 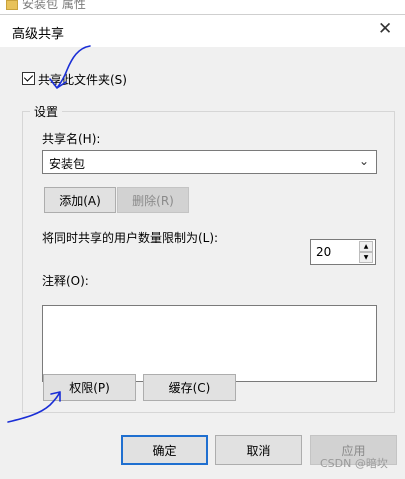 What do you see at coordinates (354, 463) in the screenshot?
I see `watermark: CSDN @暗坎` at bounding box center [354, 463].